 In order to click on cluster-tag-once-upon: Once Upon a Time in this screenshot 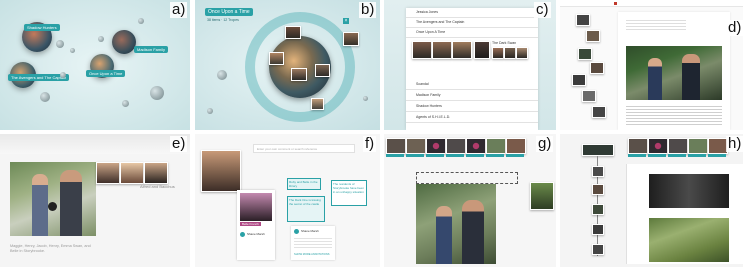, I will do `click(106, 73)`.